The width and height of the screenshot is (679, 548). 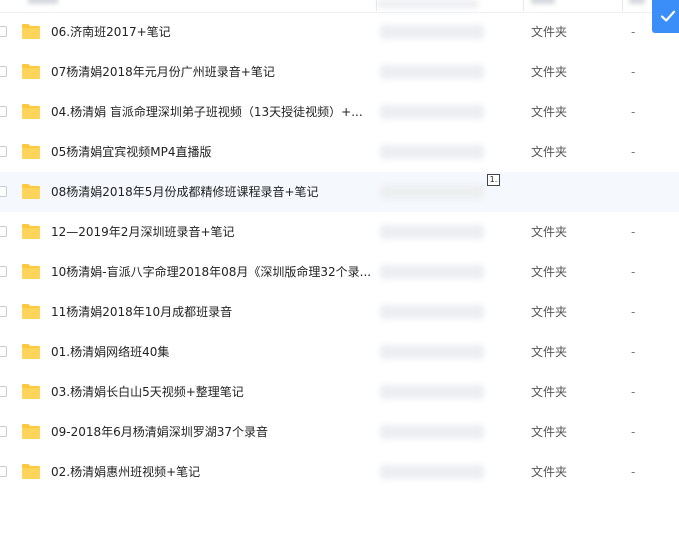 I want to click on table-row: 12—2019年2月深圳班录音+笔记 文件夹 -, so click(x=339, y=232).